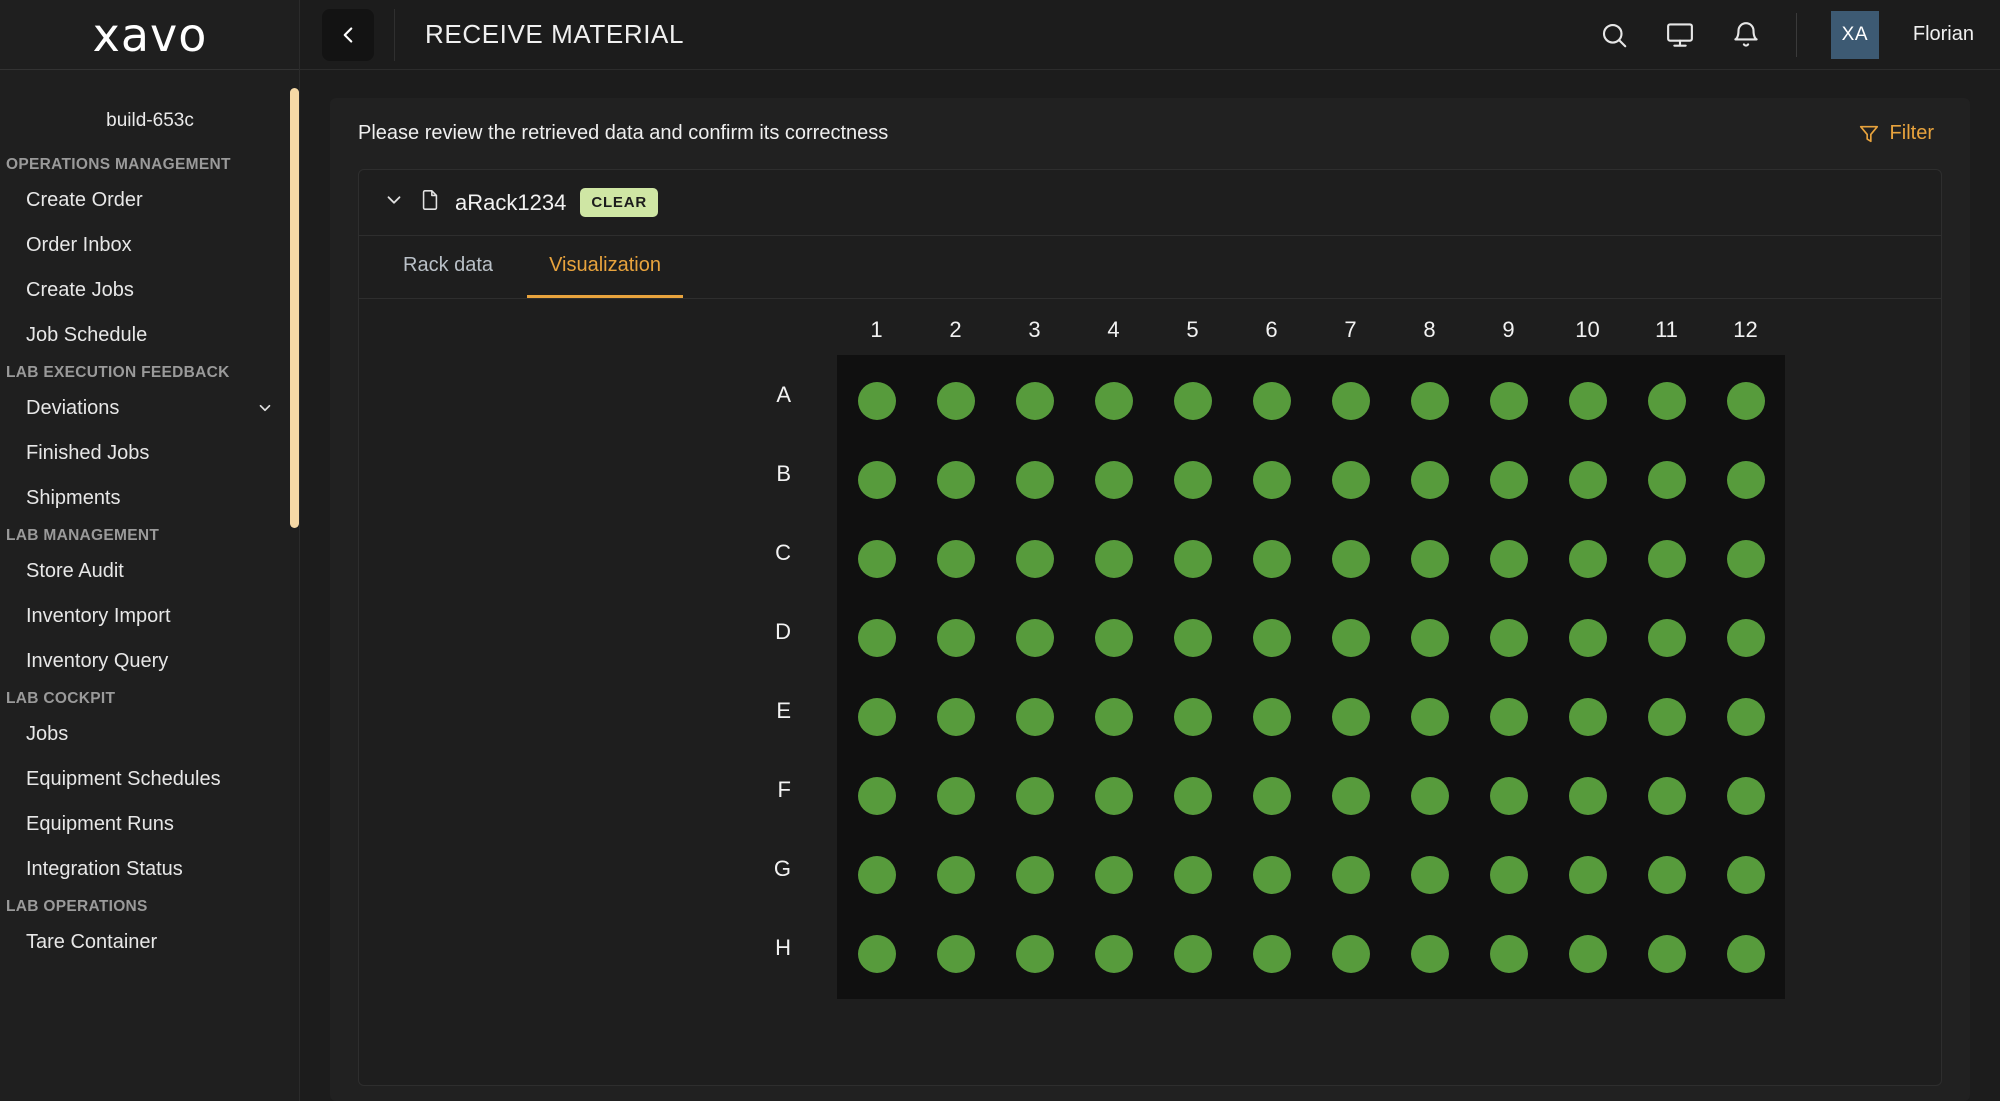 This screenshot has width=2000, height=1101. Describe the element at coordinates (1034, 795) in the screenshot. I see `well-F3` at that location.